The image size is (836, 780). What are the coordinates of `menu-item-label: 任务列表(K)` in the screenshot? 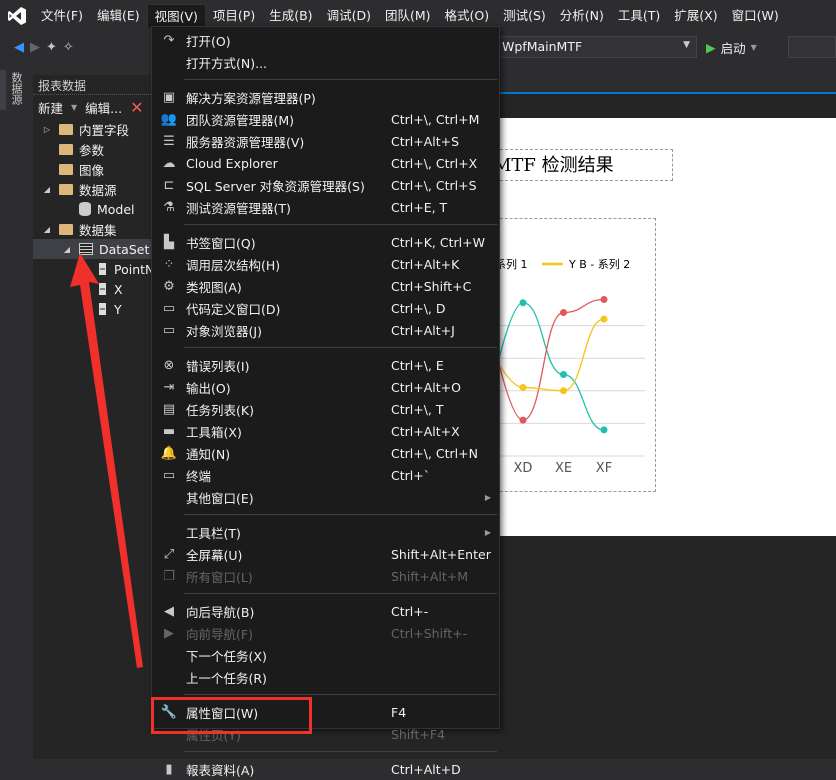 It's located at (220, 410).